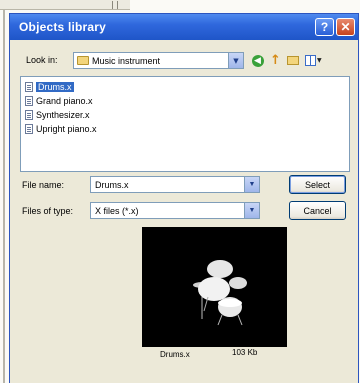 The width and height of the screenshot is (360, 383). What do you see at coordinates (55, 87) in the screenshot?
I see `file-name-label: Drums.x` at bounding box center [55, 87].